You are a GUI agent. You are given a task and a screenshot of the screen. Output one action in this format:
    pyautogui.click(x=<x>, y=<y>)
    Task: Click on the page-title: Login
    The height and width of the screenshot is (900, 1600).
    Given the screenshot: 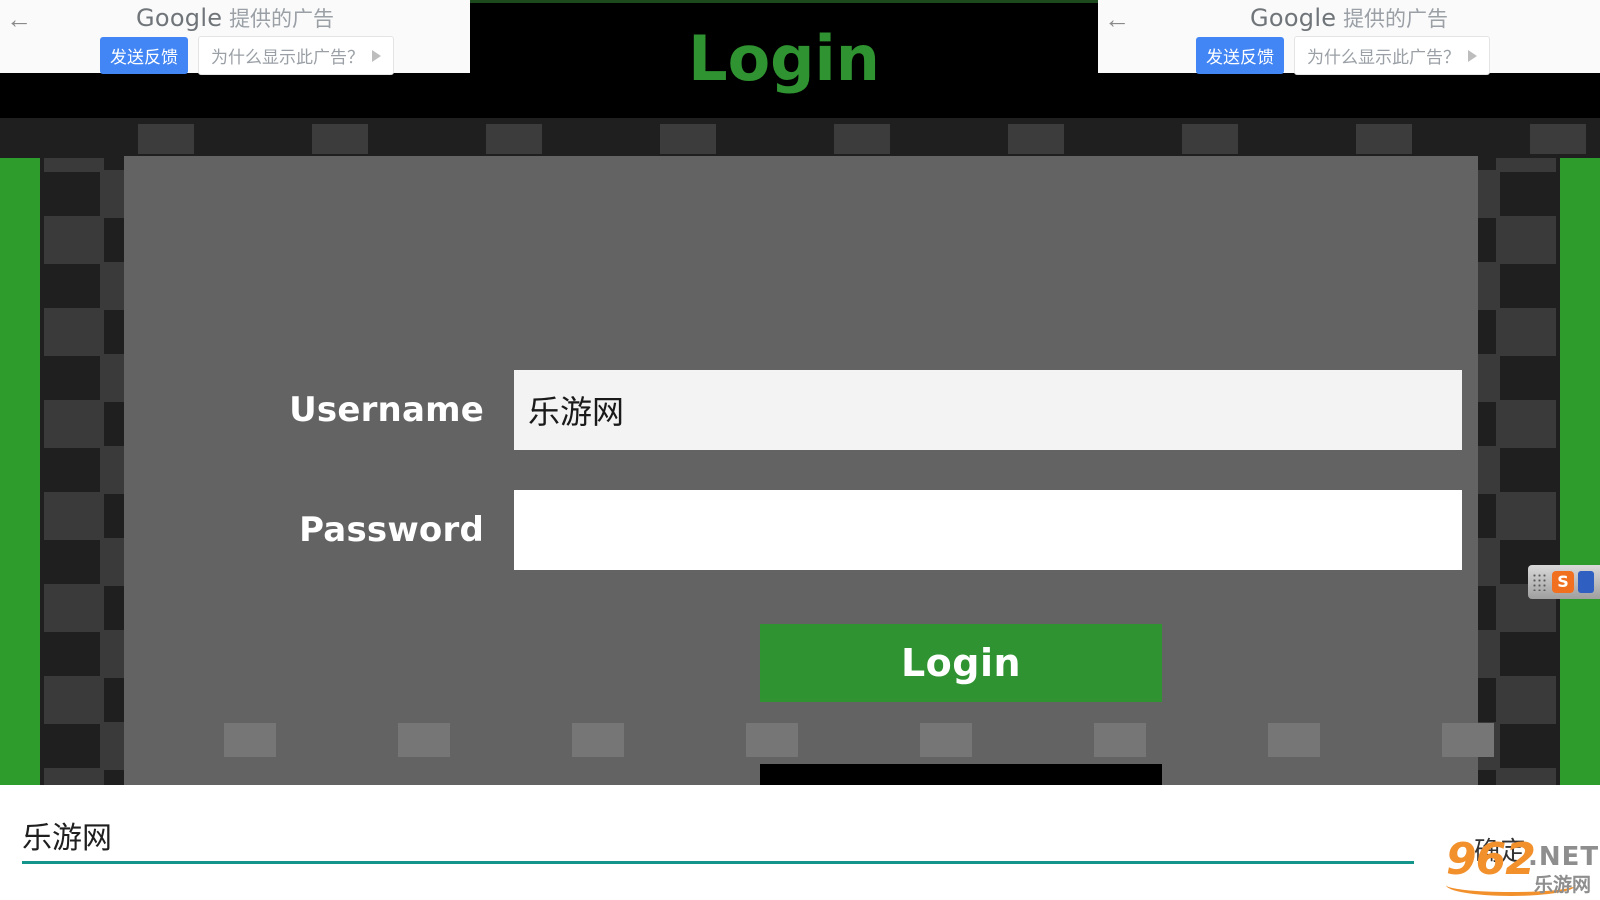 What is the action you would take?
    pyautogui.click(x=784, y=58)
    